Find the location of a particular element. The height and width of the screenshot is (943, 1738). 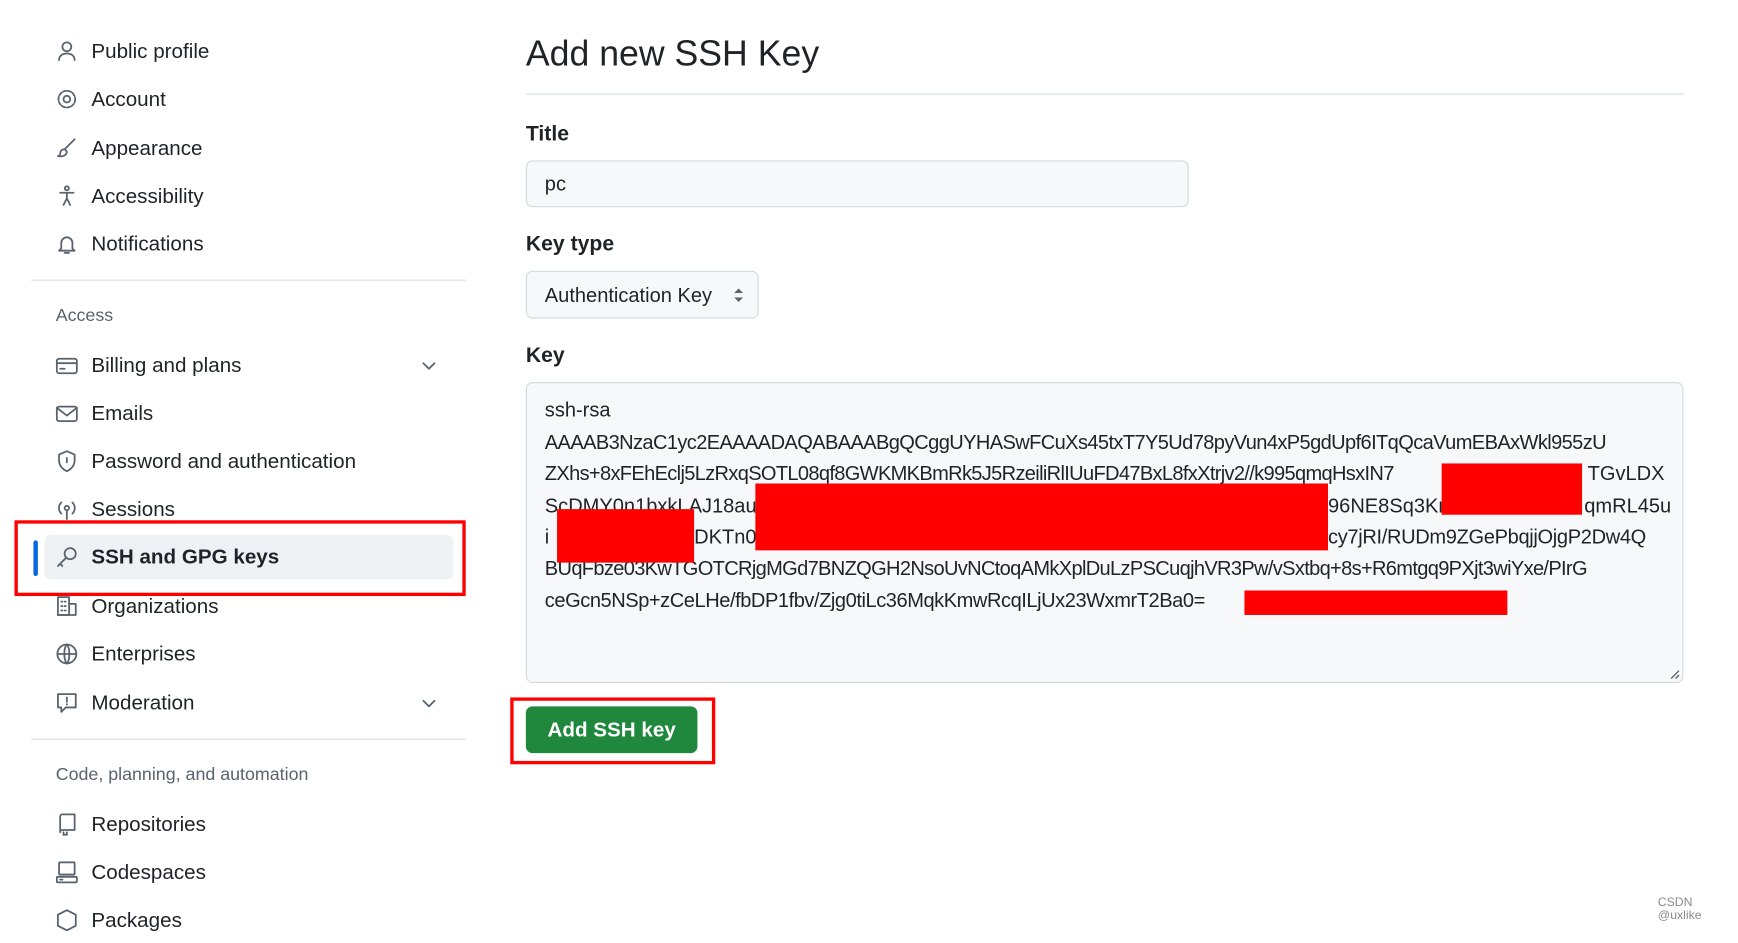

sidebar-item-password: Password and authentication is located at coordinates (249, 461).